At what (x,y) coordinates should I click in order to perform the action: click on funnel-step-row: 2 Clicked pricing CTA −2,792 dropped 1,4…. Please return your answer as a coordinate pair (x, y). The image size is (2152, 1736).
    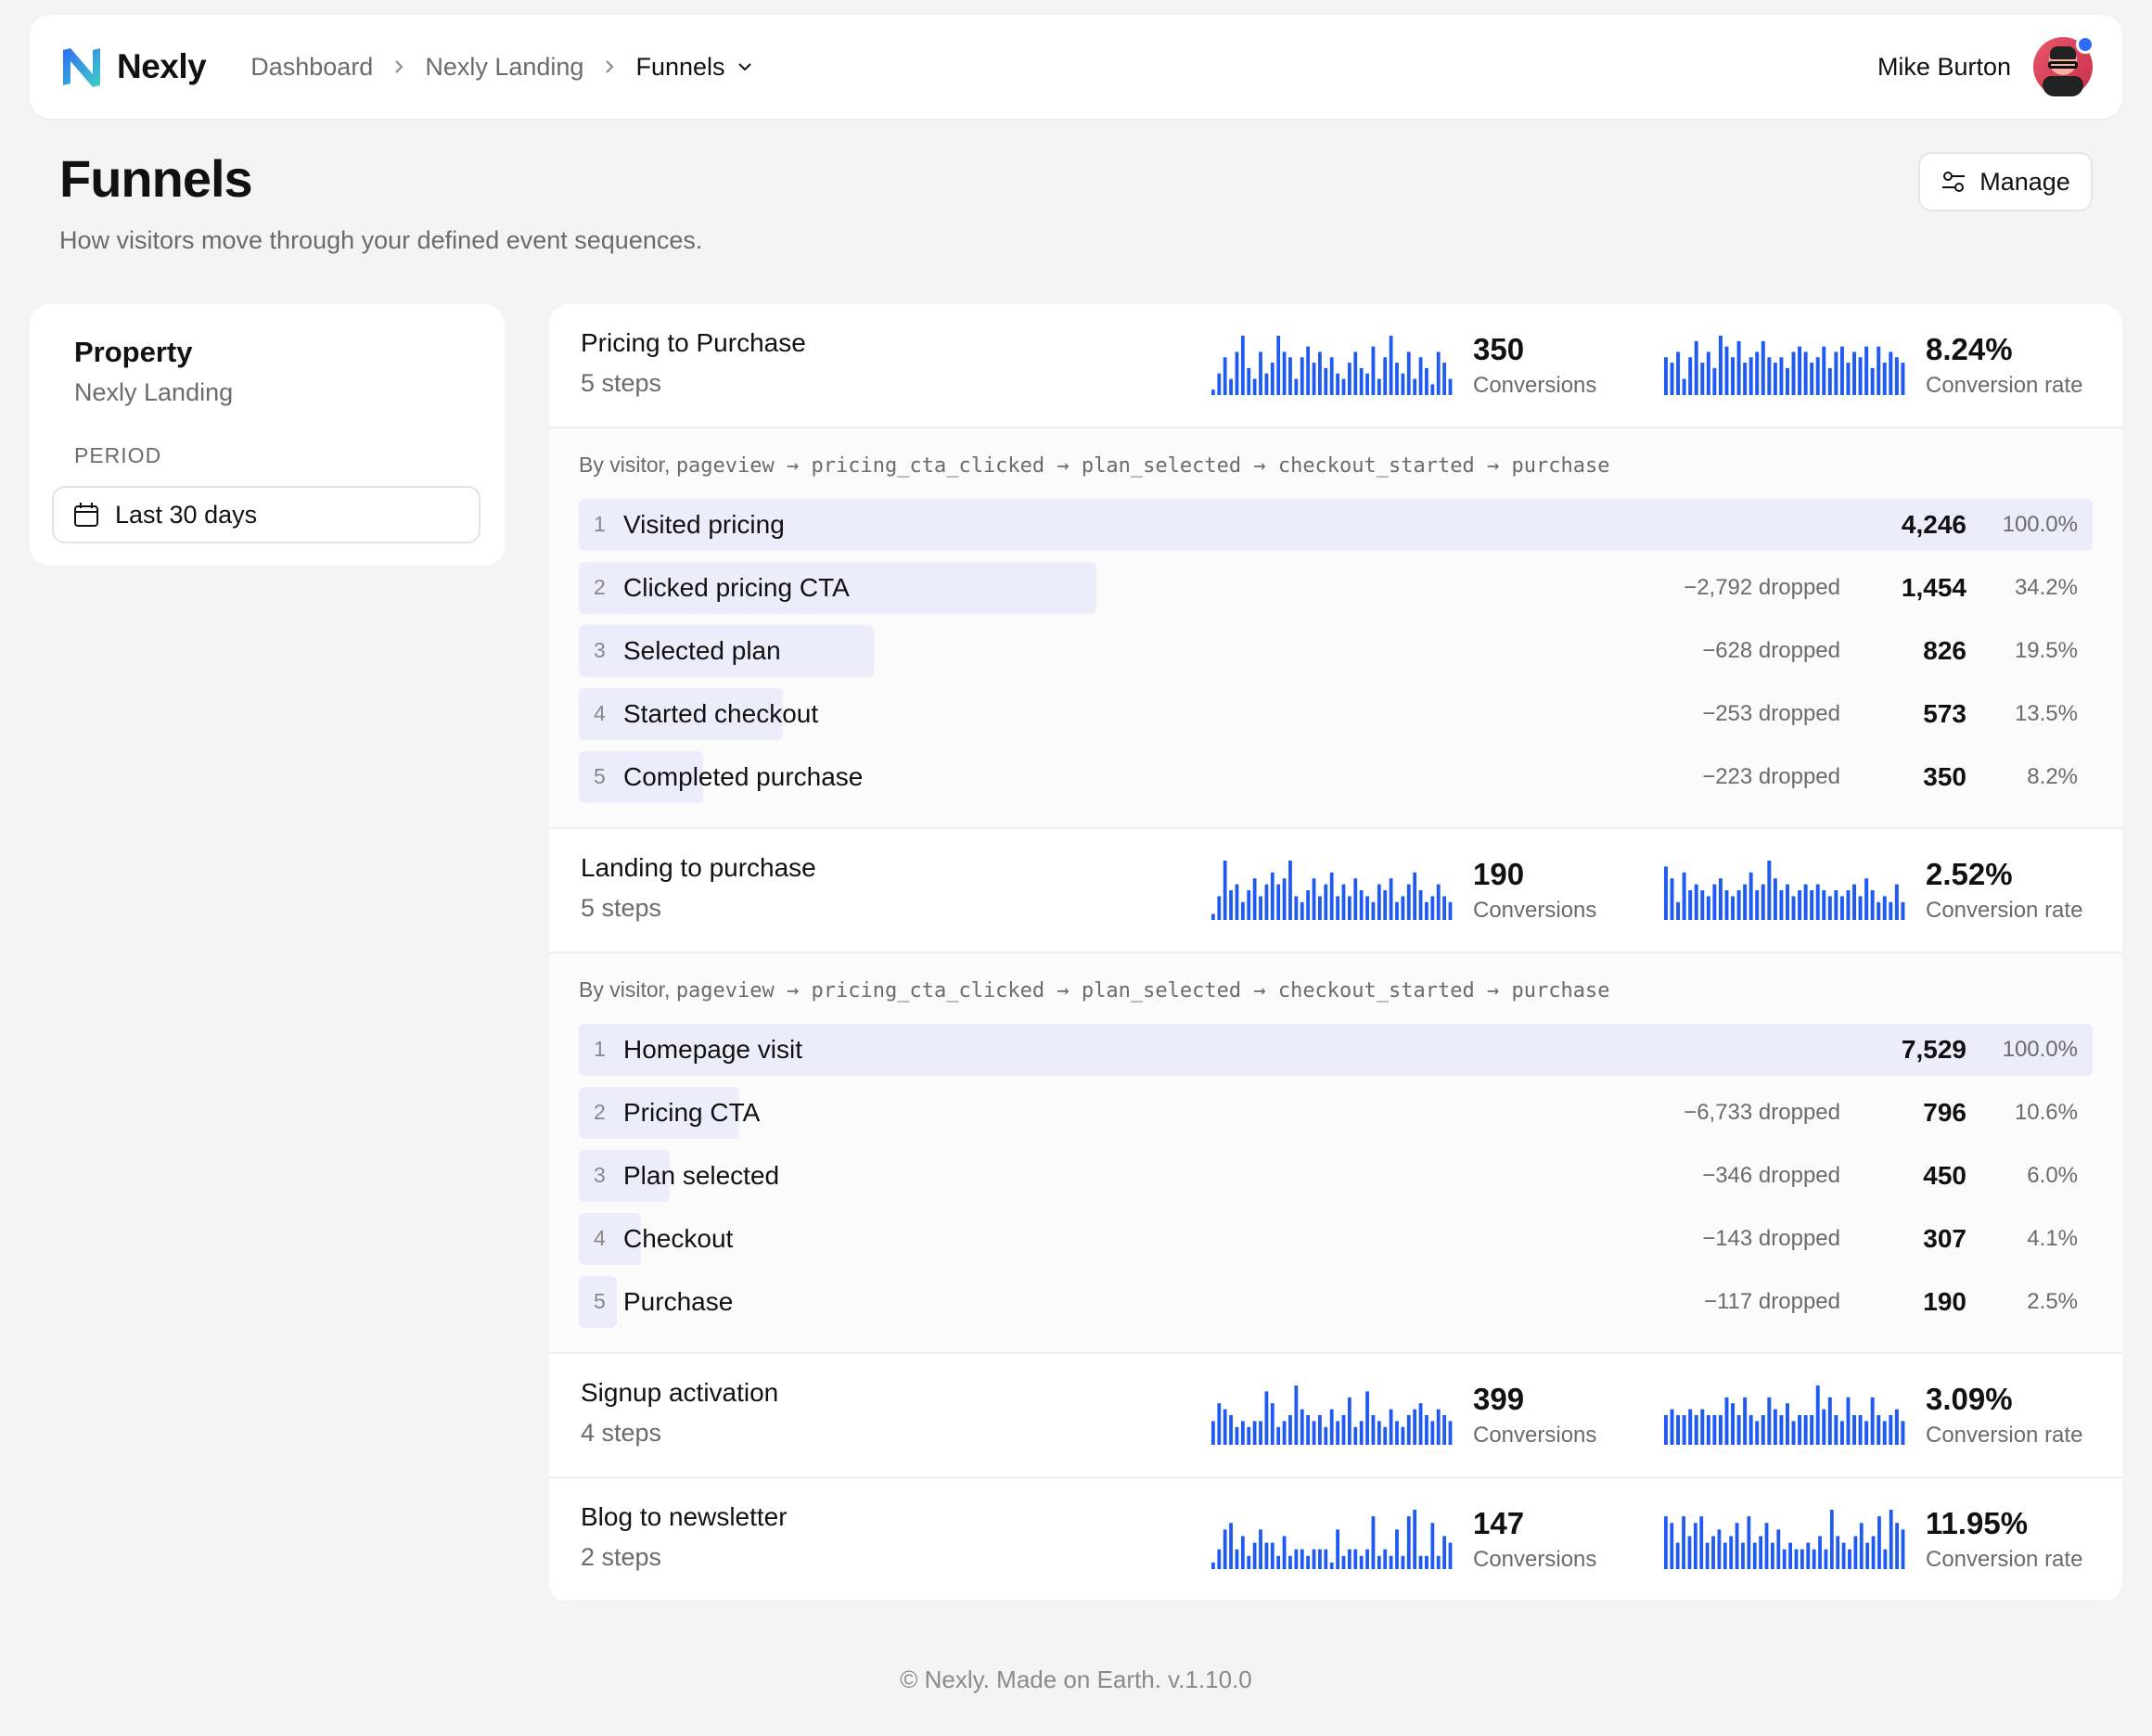
    Looking at the image, I should click on (1336, 588).